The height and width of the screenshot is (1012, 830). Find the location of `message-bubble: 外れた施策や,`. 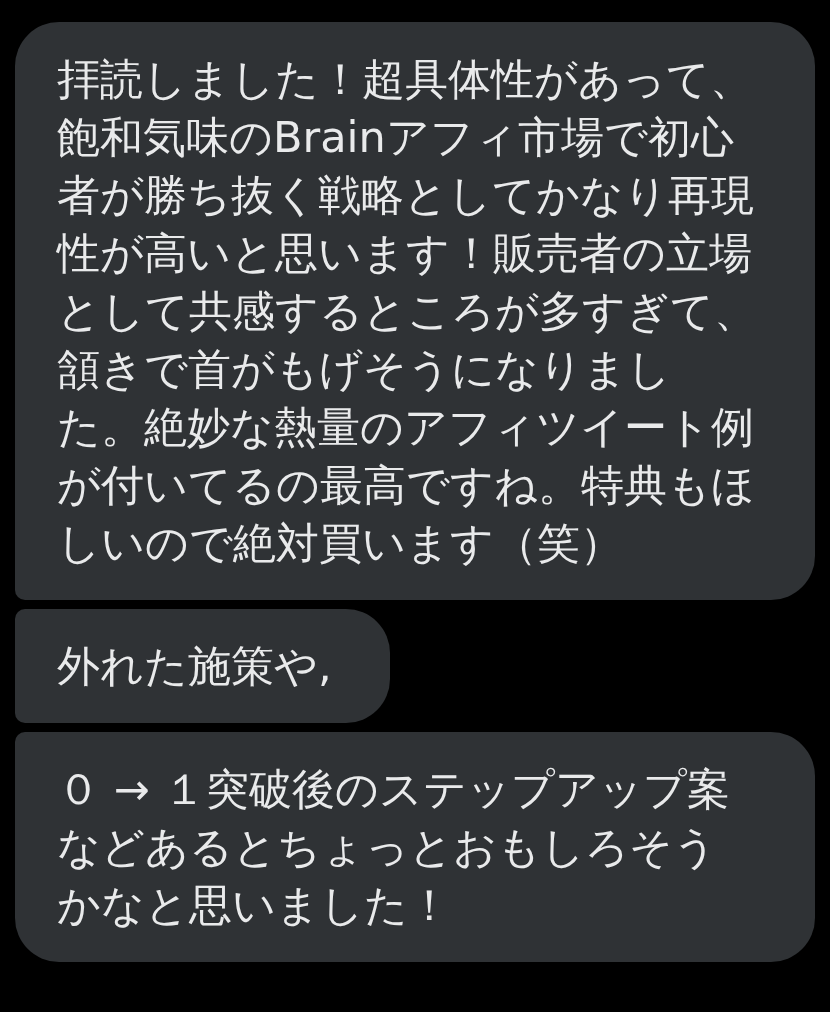

message-bubble: 外れた施策や, is located at coordinates (202, 666).